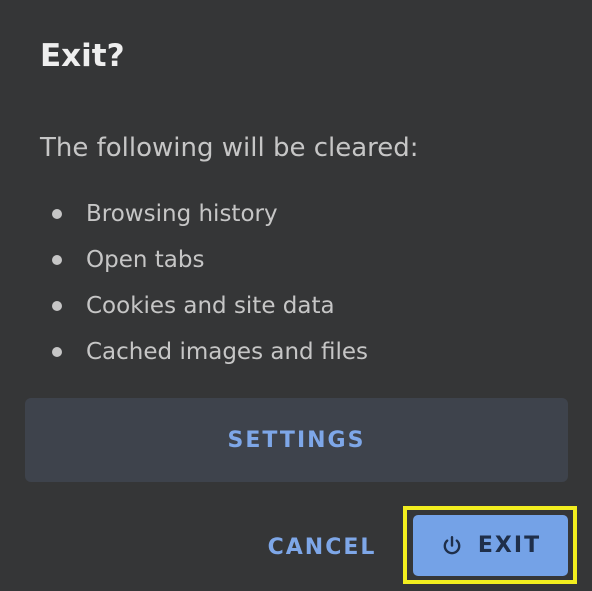 This screenshot has height=591, width=592. I want to click on exit-button: EXIT, so click(490, 545).